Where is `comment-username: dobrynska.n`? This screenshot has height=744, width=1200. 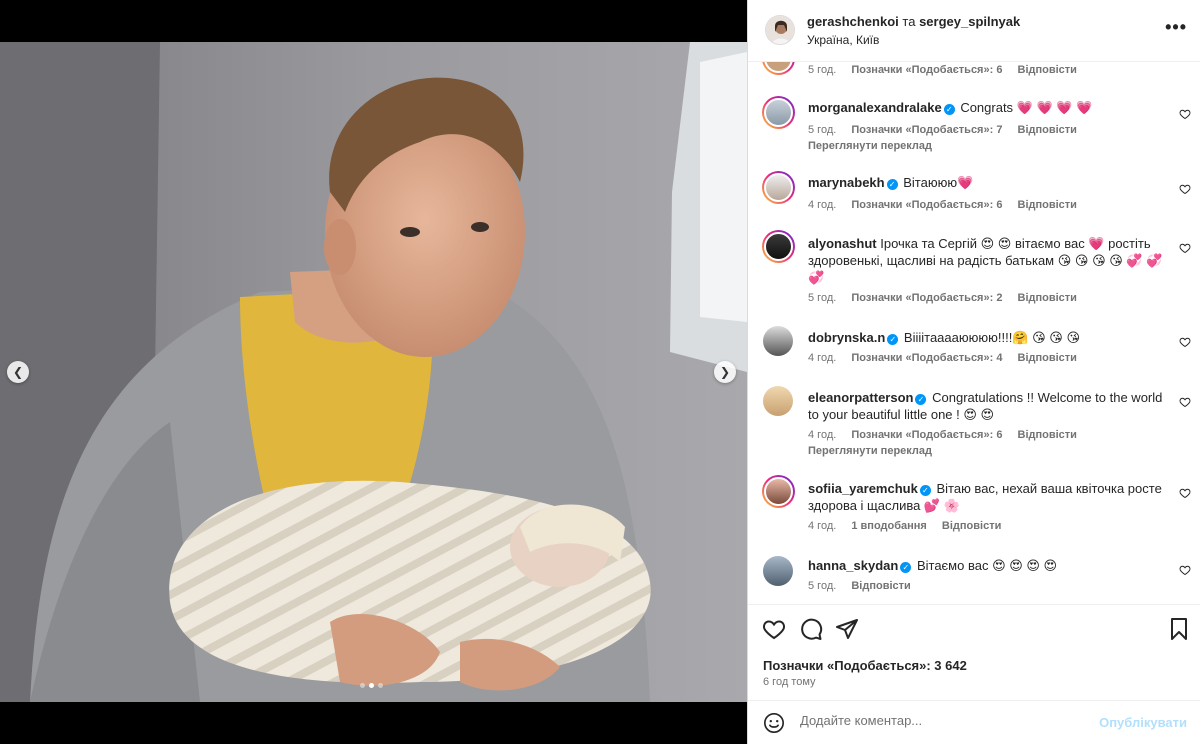 comment-username: dobrynska.n is located at coordinates (846, 337).